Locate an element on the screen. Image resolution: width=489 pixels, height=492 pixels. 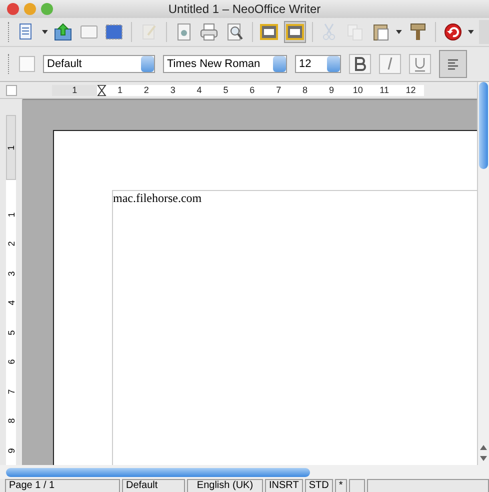
italic-icon is located at coordinates (390, 64).